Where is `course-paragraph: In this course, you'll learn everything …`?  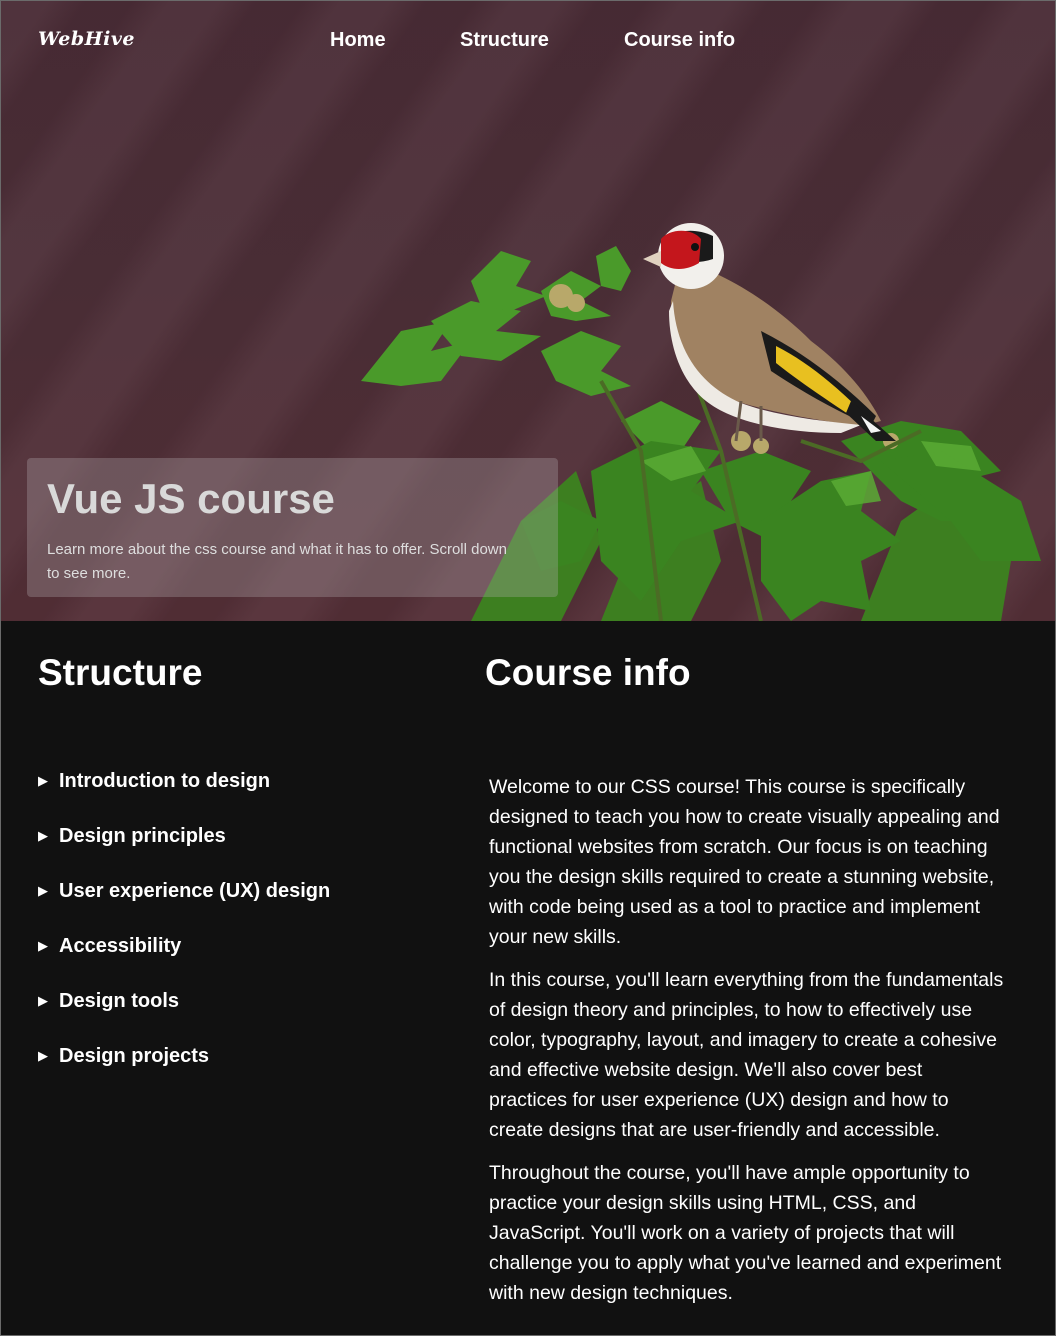
course-paragraph: In this course, you'll learn everything … is located at coordinates (746, 1054).